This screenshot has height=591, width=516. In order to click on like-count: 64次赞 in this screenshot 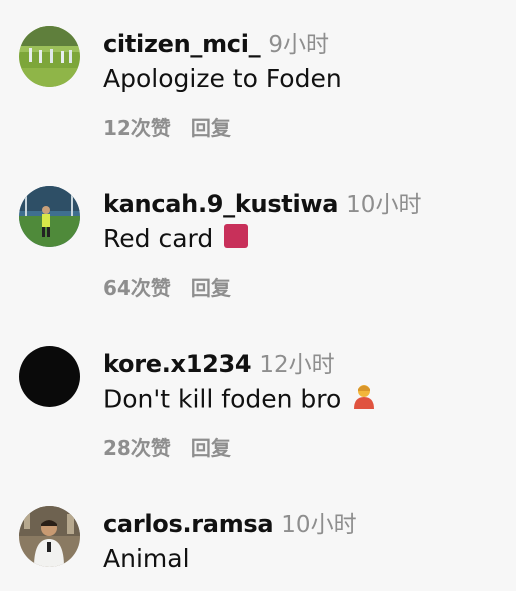, I will do `click(137, 288)`.